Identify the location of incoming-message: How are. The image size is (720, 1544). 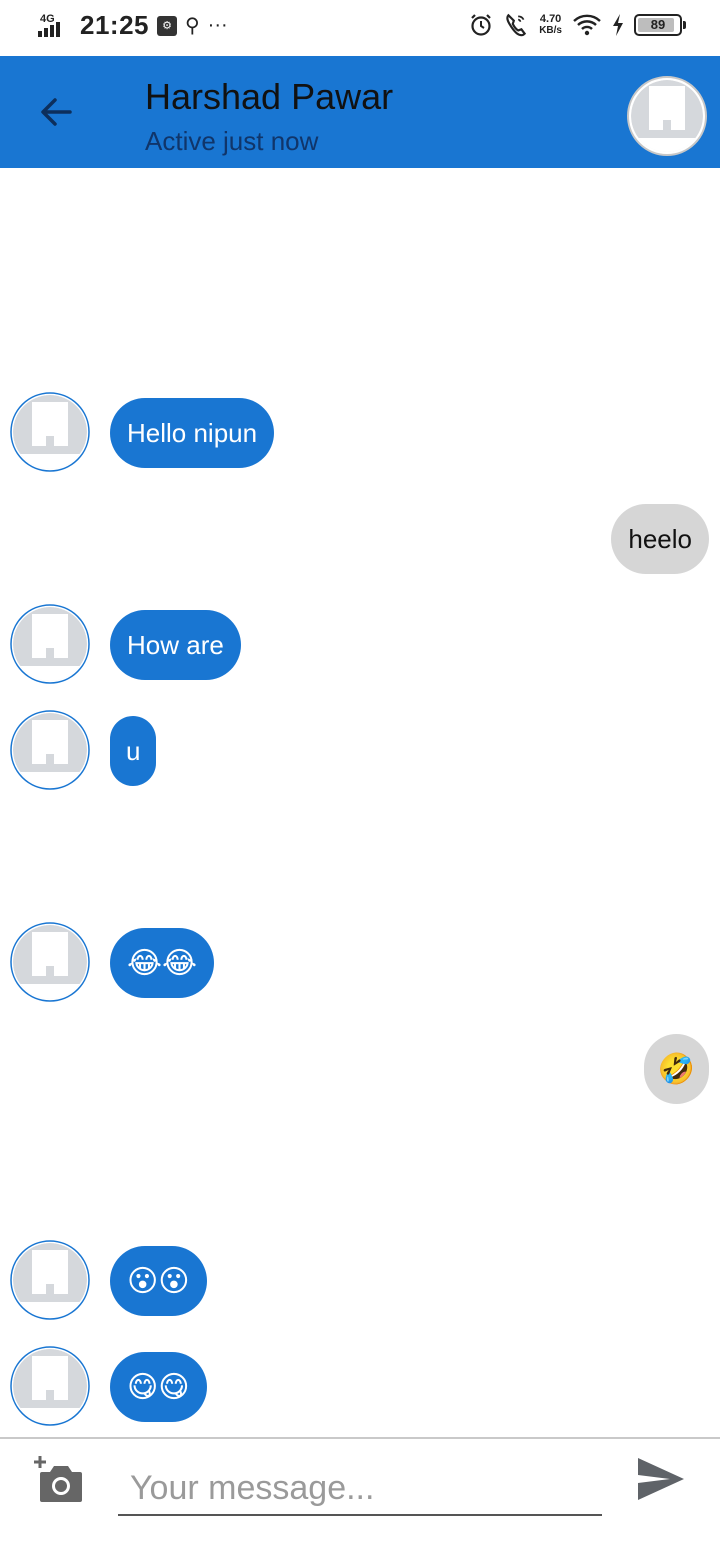
(175, 645).